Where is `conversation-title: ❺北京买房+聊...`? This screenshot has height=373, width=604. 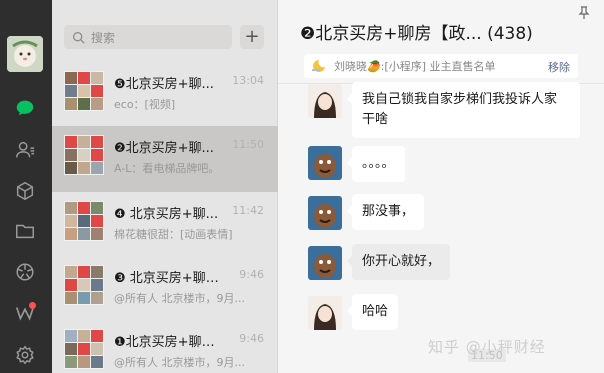 conversation-title: ❺北京买房+聊... is located at coordinates (164, 84).